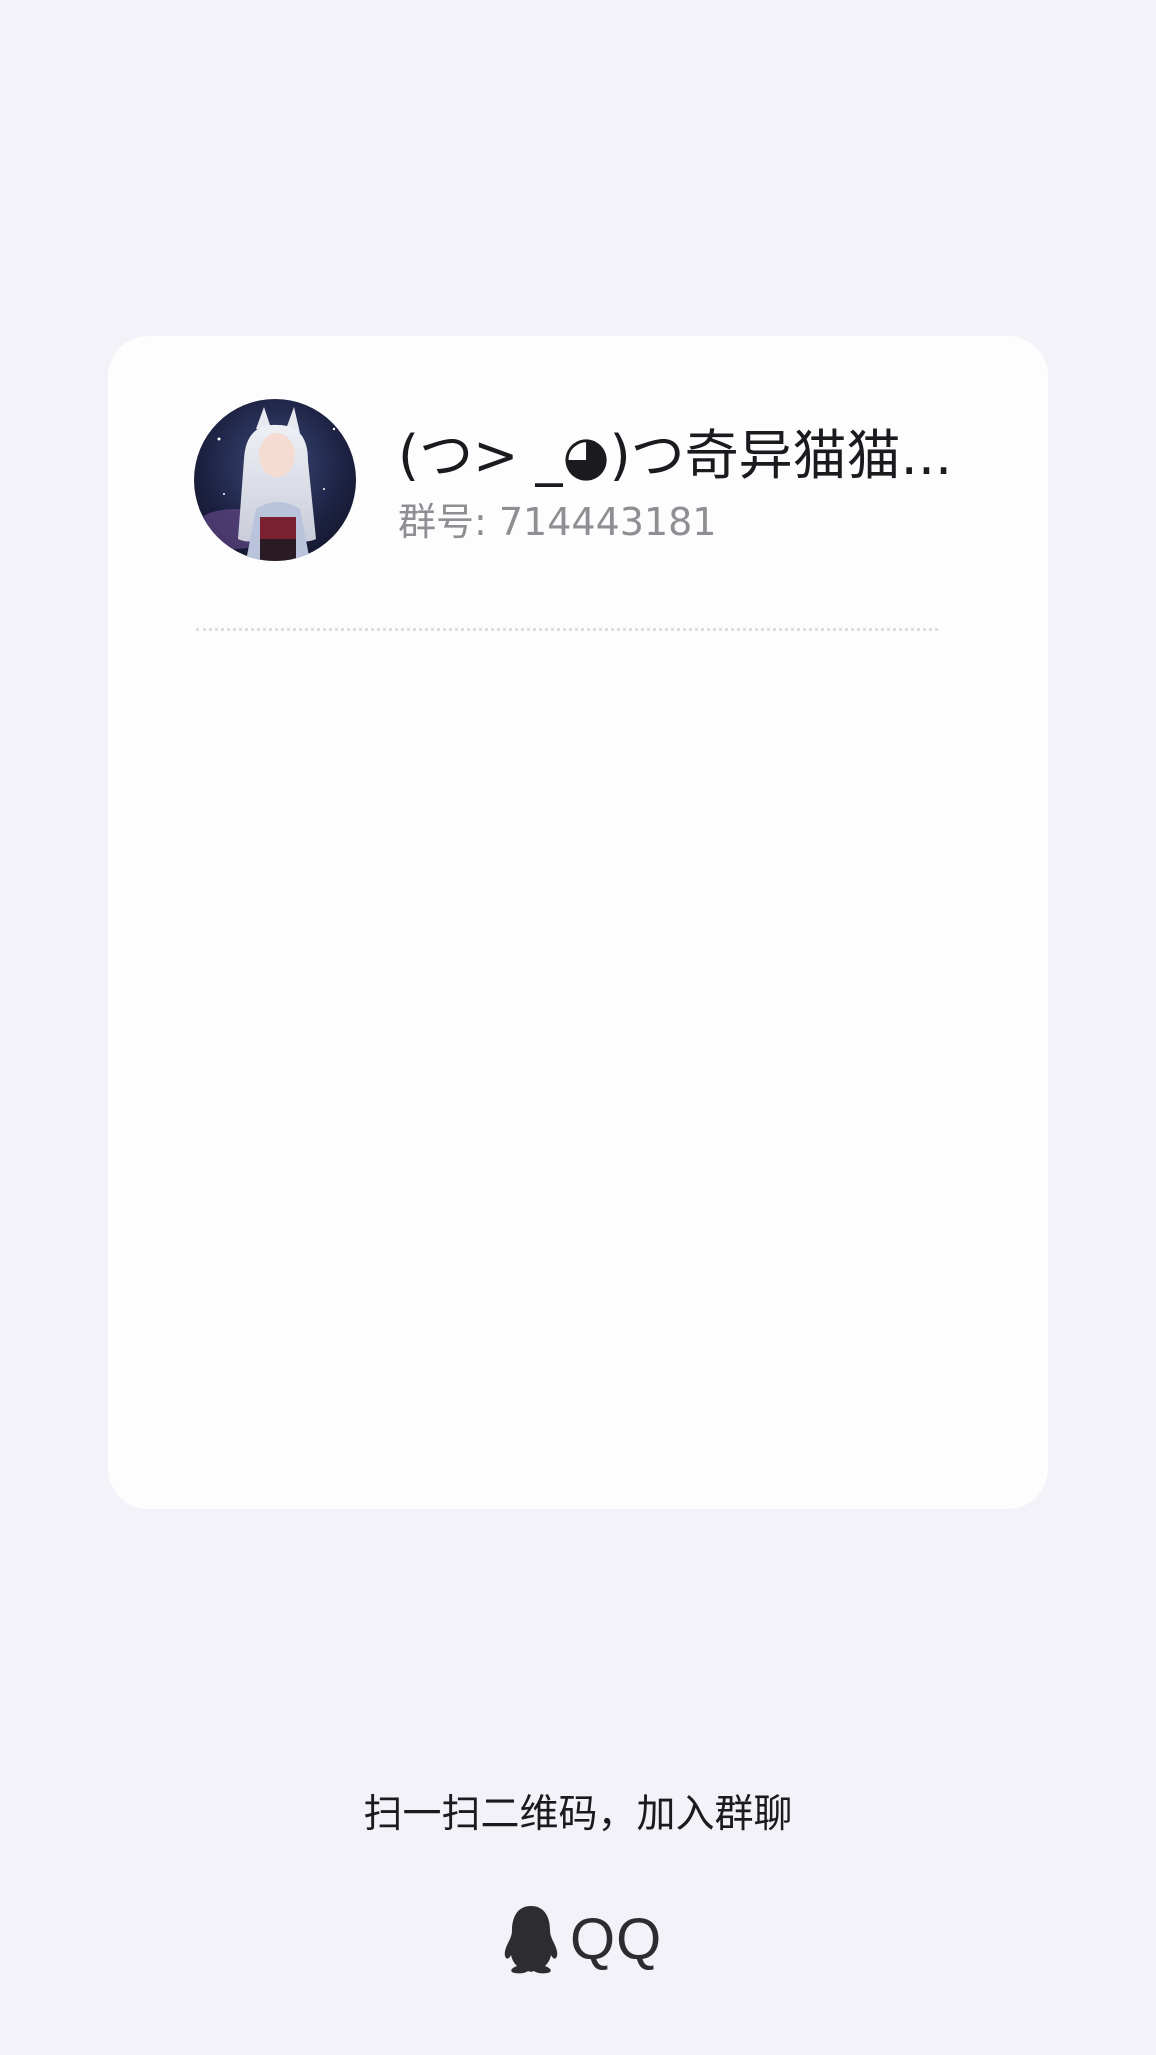 The image size is (1156, 2055). What do you see at coordinates (557, 522) in the screenshot?
I see `group-number: 群号: 714443181` at bounding box center [557, 522].